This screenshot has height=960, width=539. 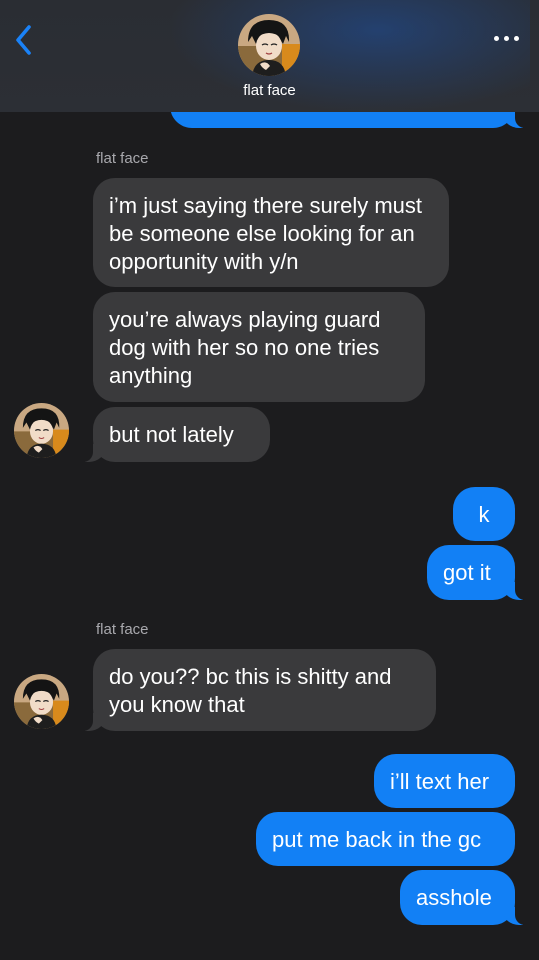 I want to click on message-bubble-outgoing: got it, so click(x=477, y=572).